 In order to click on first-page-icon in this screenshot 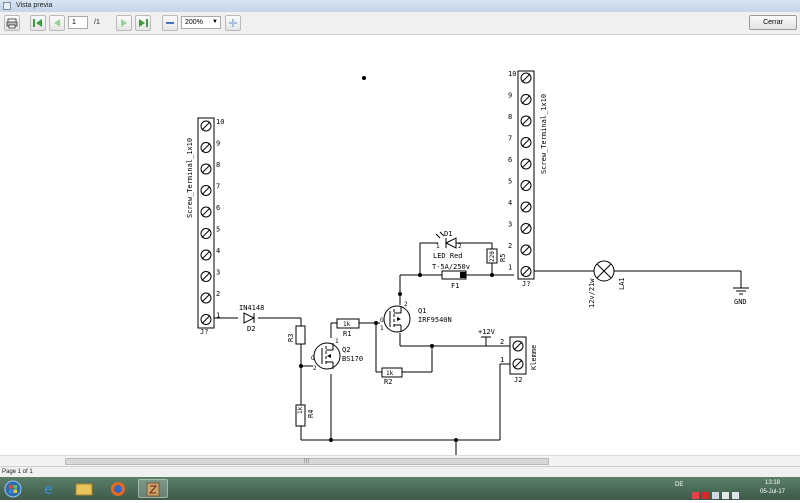, I will do `click(37, 23)`.